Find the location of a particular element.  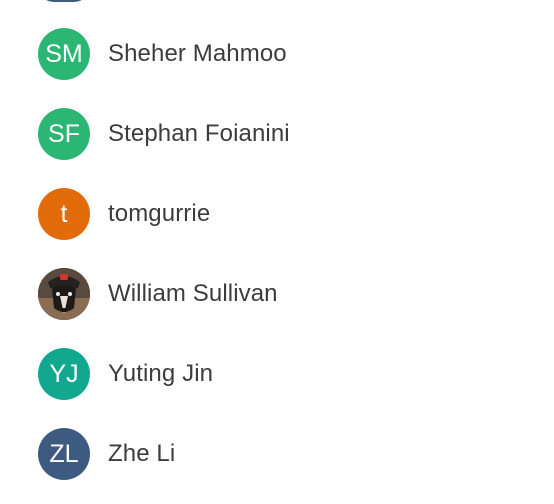

avatar-initials: SM is located at coordinates (64, 53).